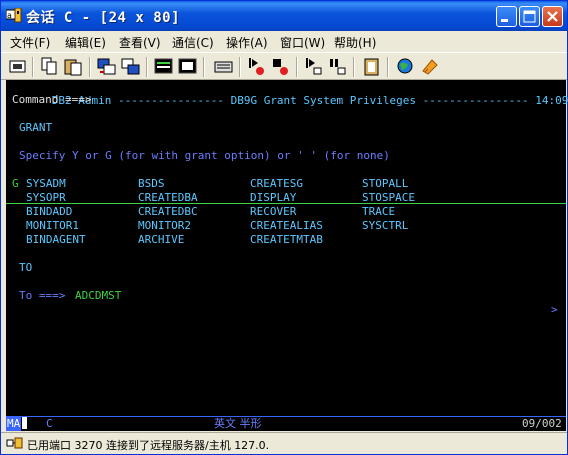 The width and height of the screenshot is (568, 455). Describe the element at coordinates (151, 183) in the screenshot. I see `privilege-bsds: BSDS` at that location.